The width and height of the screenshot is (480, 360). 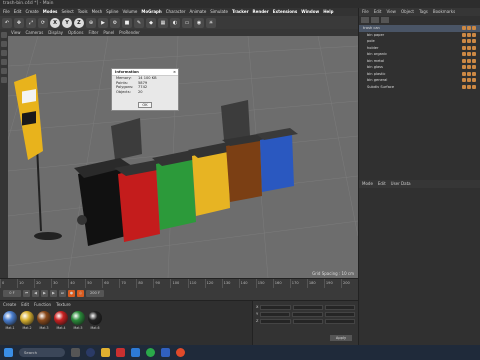 What do you see at coordinates (53, 293) in the screenshot?
I see `next-frame-icon: ▶` at bounding box center [53, 293].